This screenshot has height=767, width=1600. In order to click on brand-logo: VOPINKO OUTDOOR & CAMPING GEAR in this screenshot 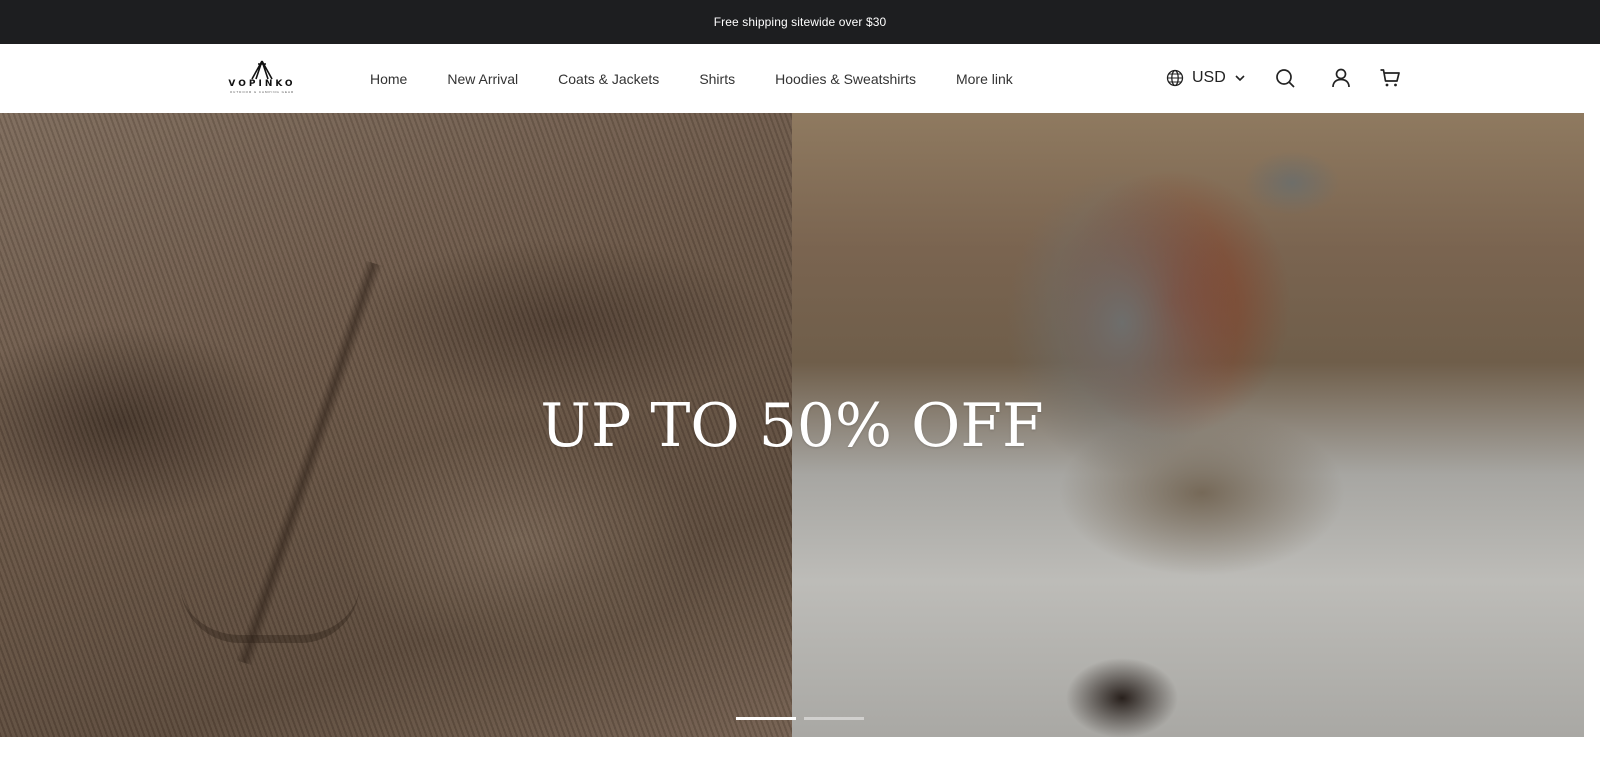, I will do `click(262, 78)`.